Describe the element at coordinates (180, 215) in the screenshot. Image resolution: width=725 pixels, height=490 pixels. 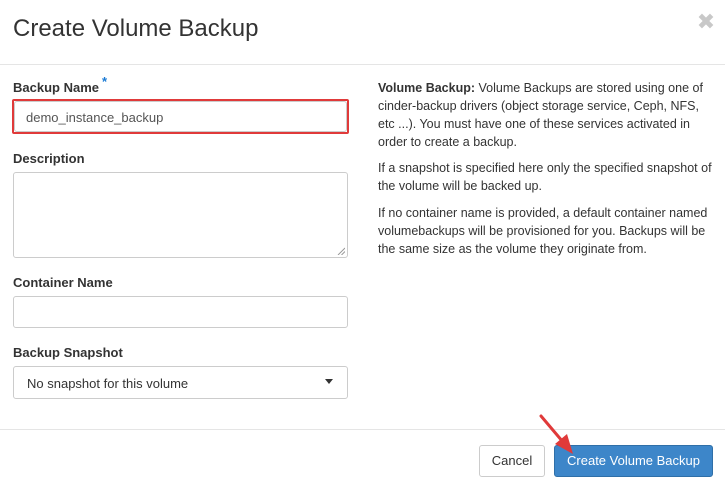
I see `description-textarea` at that location.